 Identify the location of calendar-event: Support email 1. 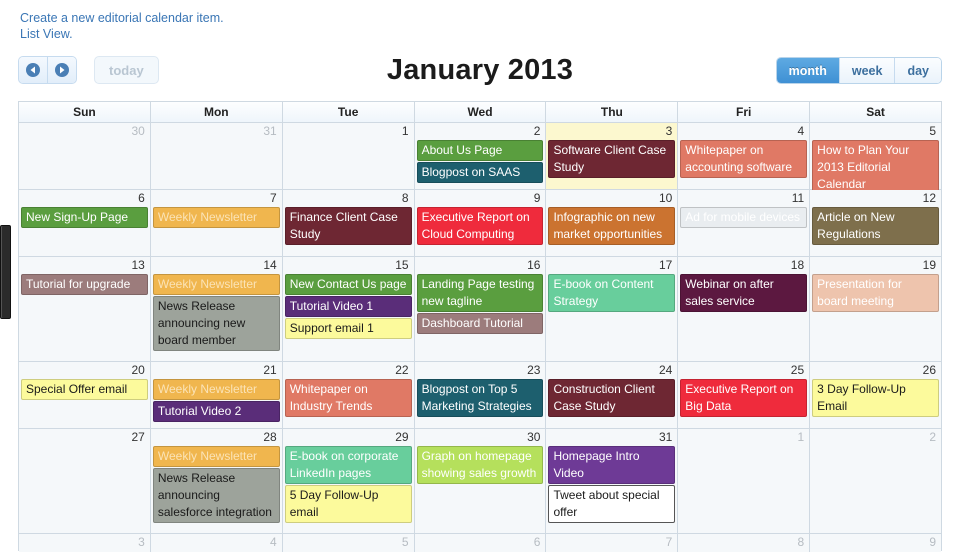
(348, 328).